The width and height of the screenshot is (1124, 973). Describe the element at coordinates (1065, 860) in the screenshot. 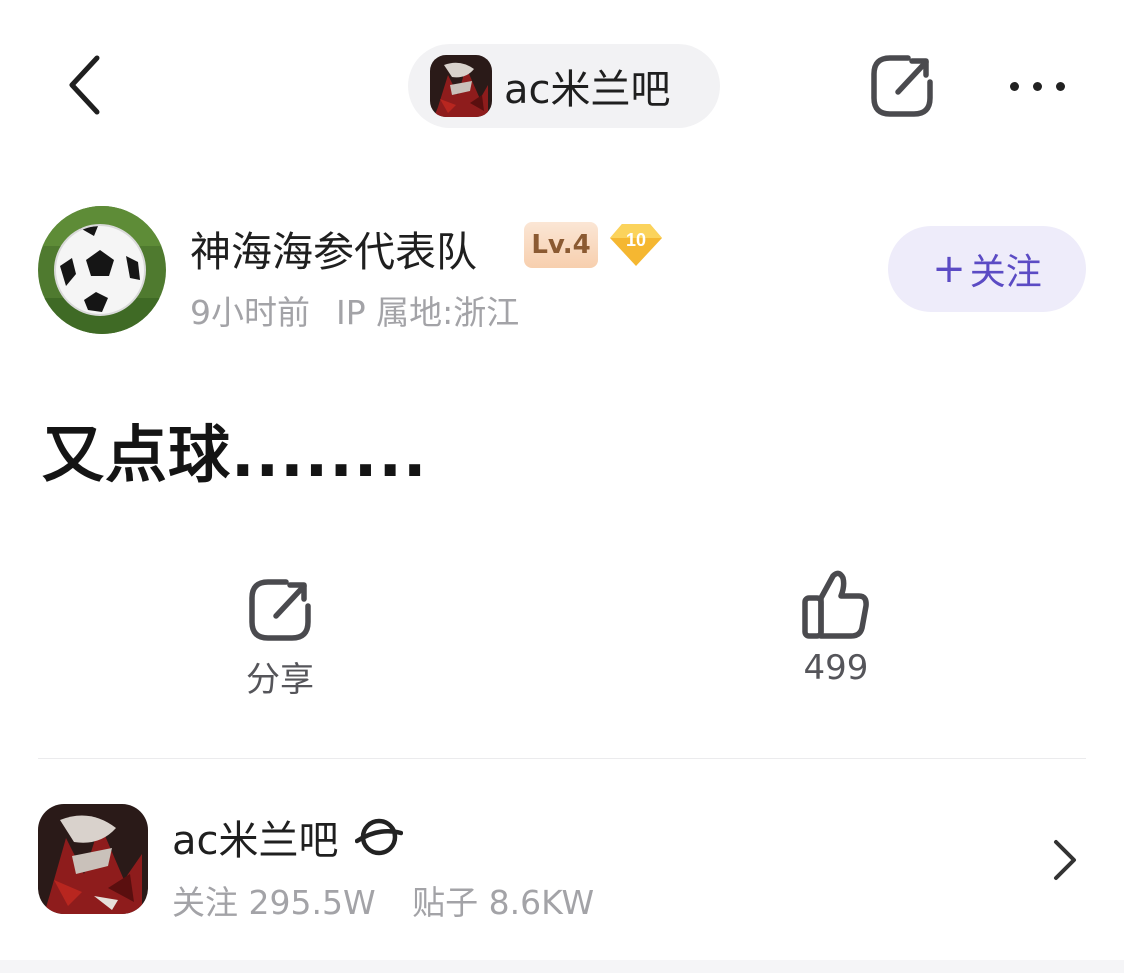

I see `chevron-right-icon` at that location.